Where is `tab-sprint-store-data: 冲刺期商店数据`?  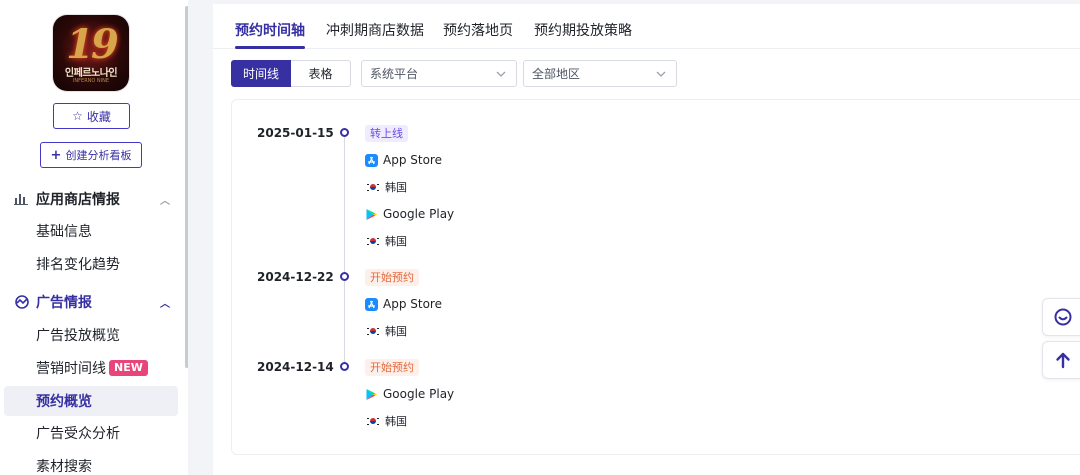 tab-sprint-store-data: 冲刺期商店数据 is located at coordinates (375, 30).